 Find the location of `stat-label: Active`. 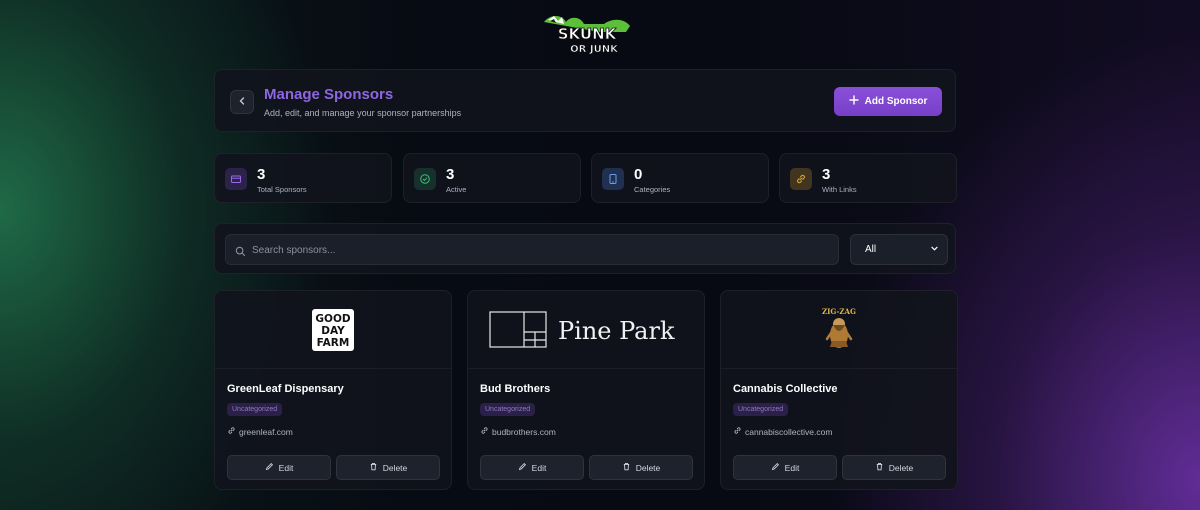

stat-label: Active is located at coordinates (456, 189).